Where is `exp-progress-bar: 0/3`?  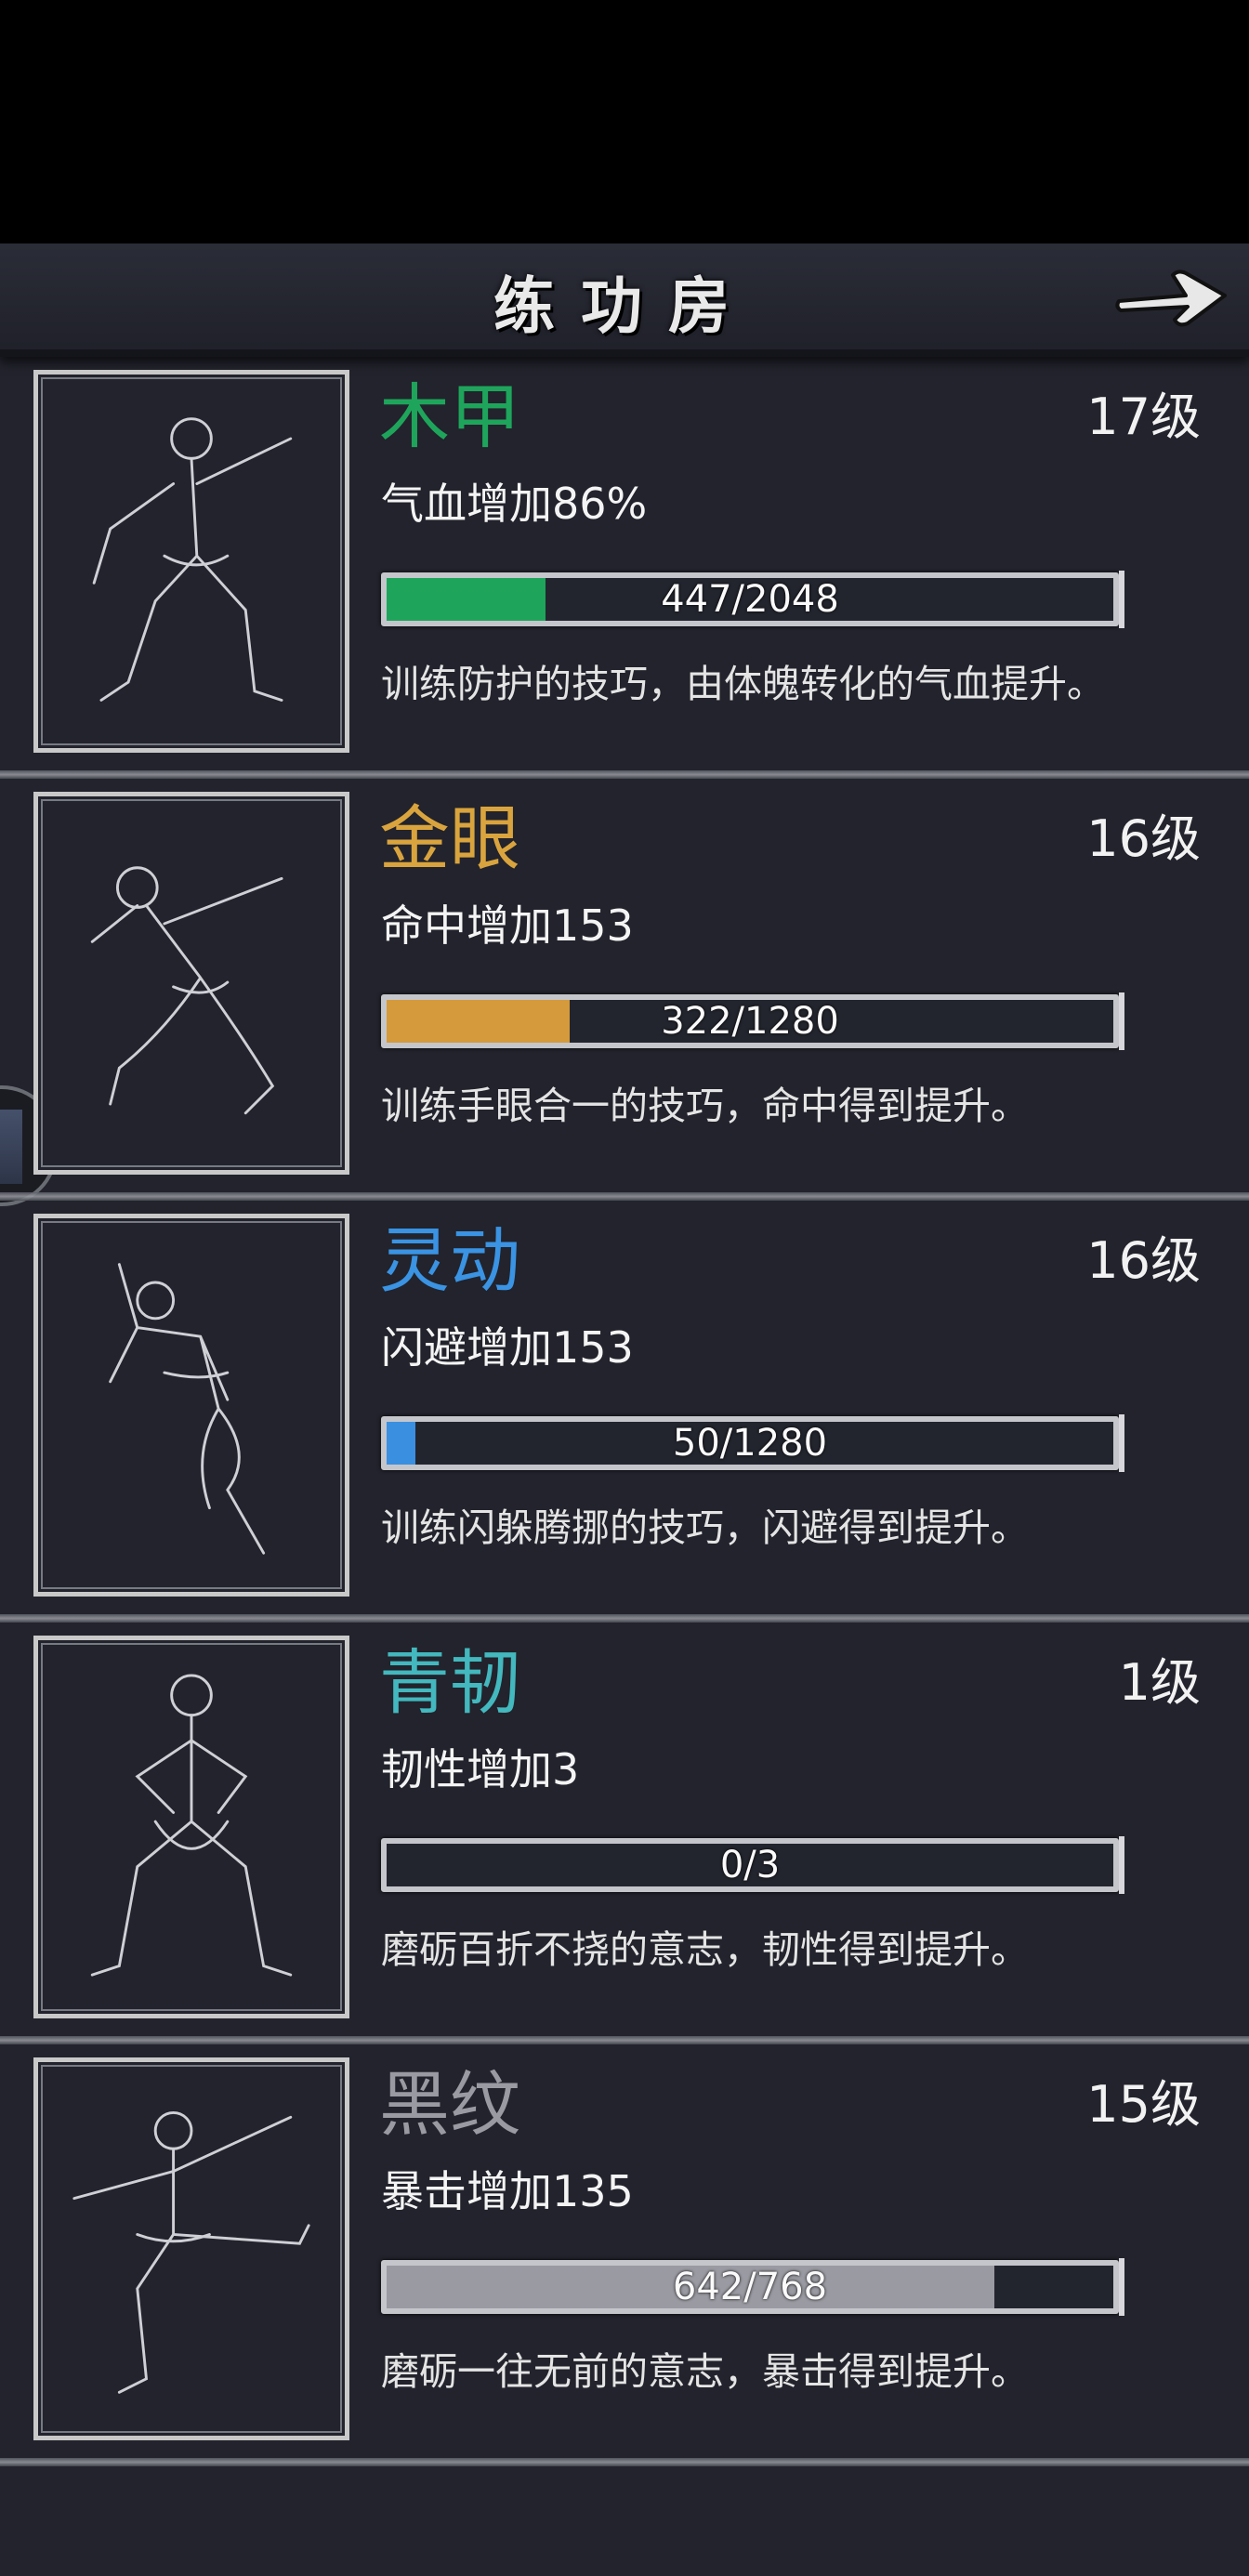
exp-progress-bar: 0/3 is located at coordinates (752, 1865).